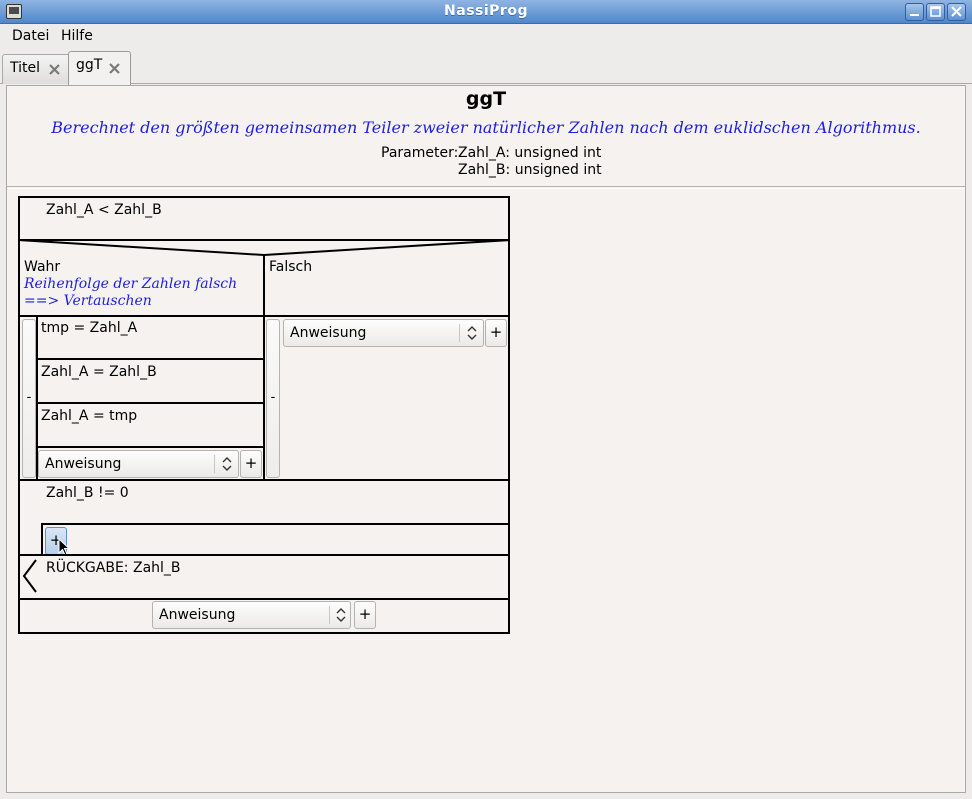 The width and height of the screenshot is (972, 799). I want to click on parameter-label: Parameter:, so click(420, 153).